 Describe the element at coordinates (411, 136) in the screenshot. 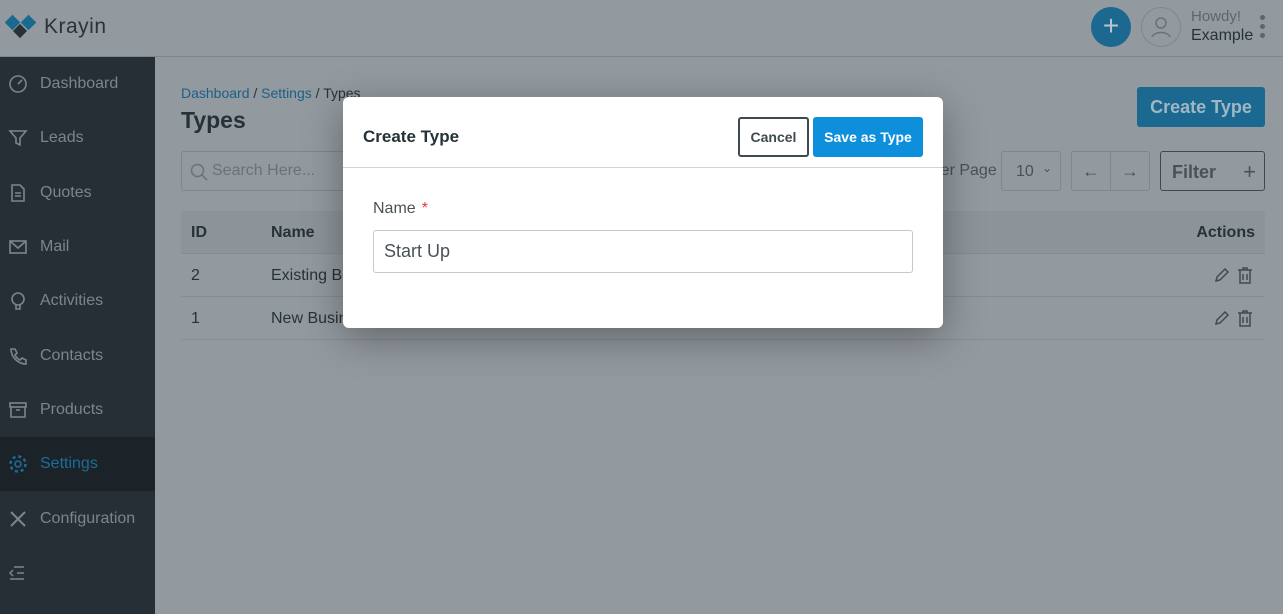

I see `modal-title: Create Type` at that location.